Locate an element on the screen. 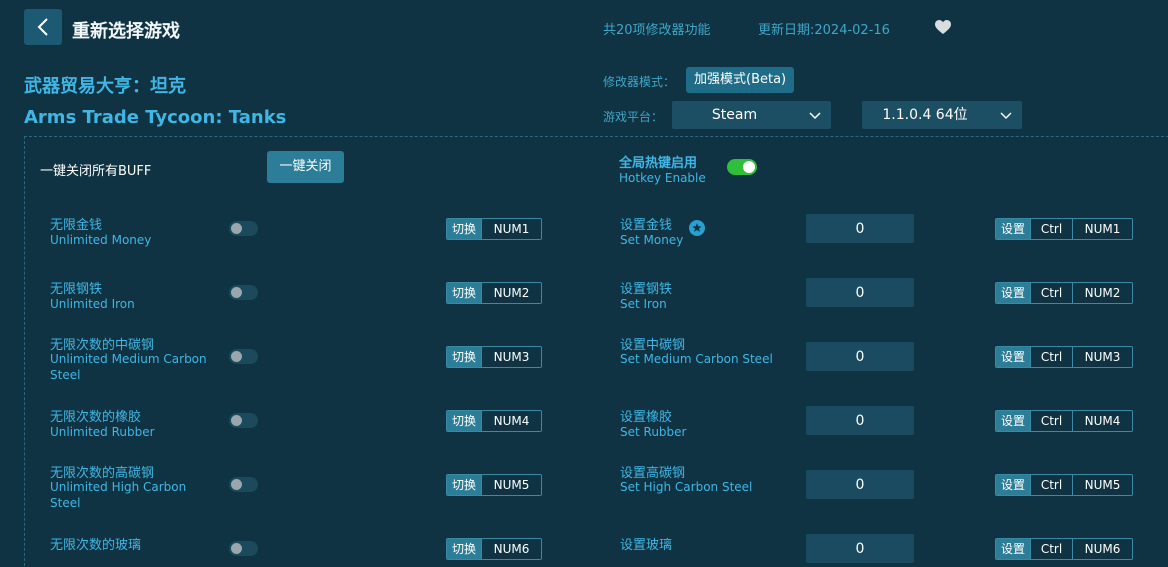  toggle-hotkey: 切换 NUM4 is located at coordinates (494, 421).